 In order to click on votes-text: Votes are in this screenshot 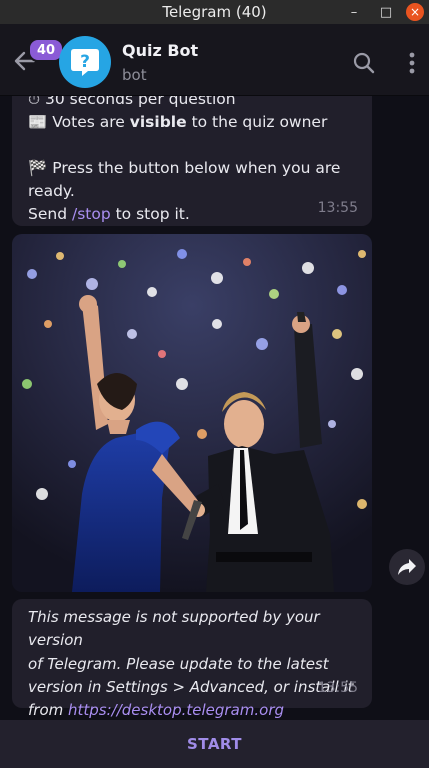, I will do `click(91, 122)`.